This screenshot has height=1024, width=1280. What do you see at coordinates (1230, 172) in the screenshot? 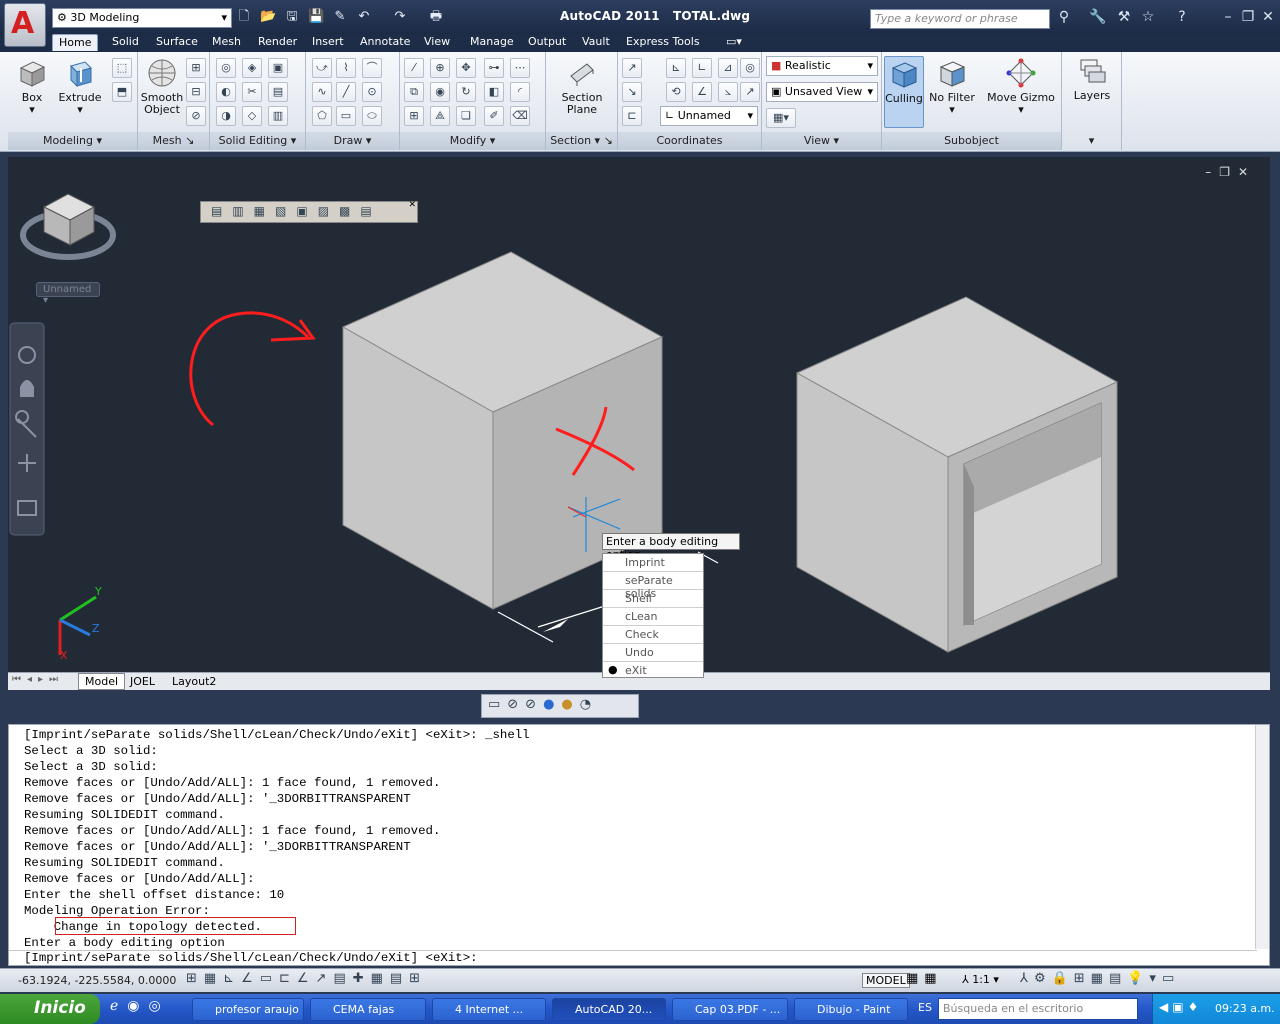
I see `viewport-window-controls: –❐✕` at bounding box center [1230, 172].